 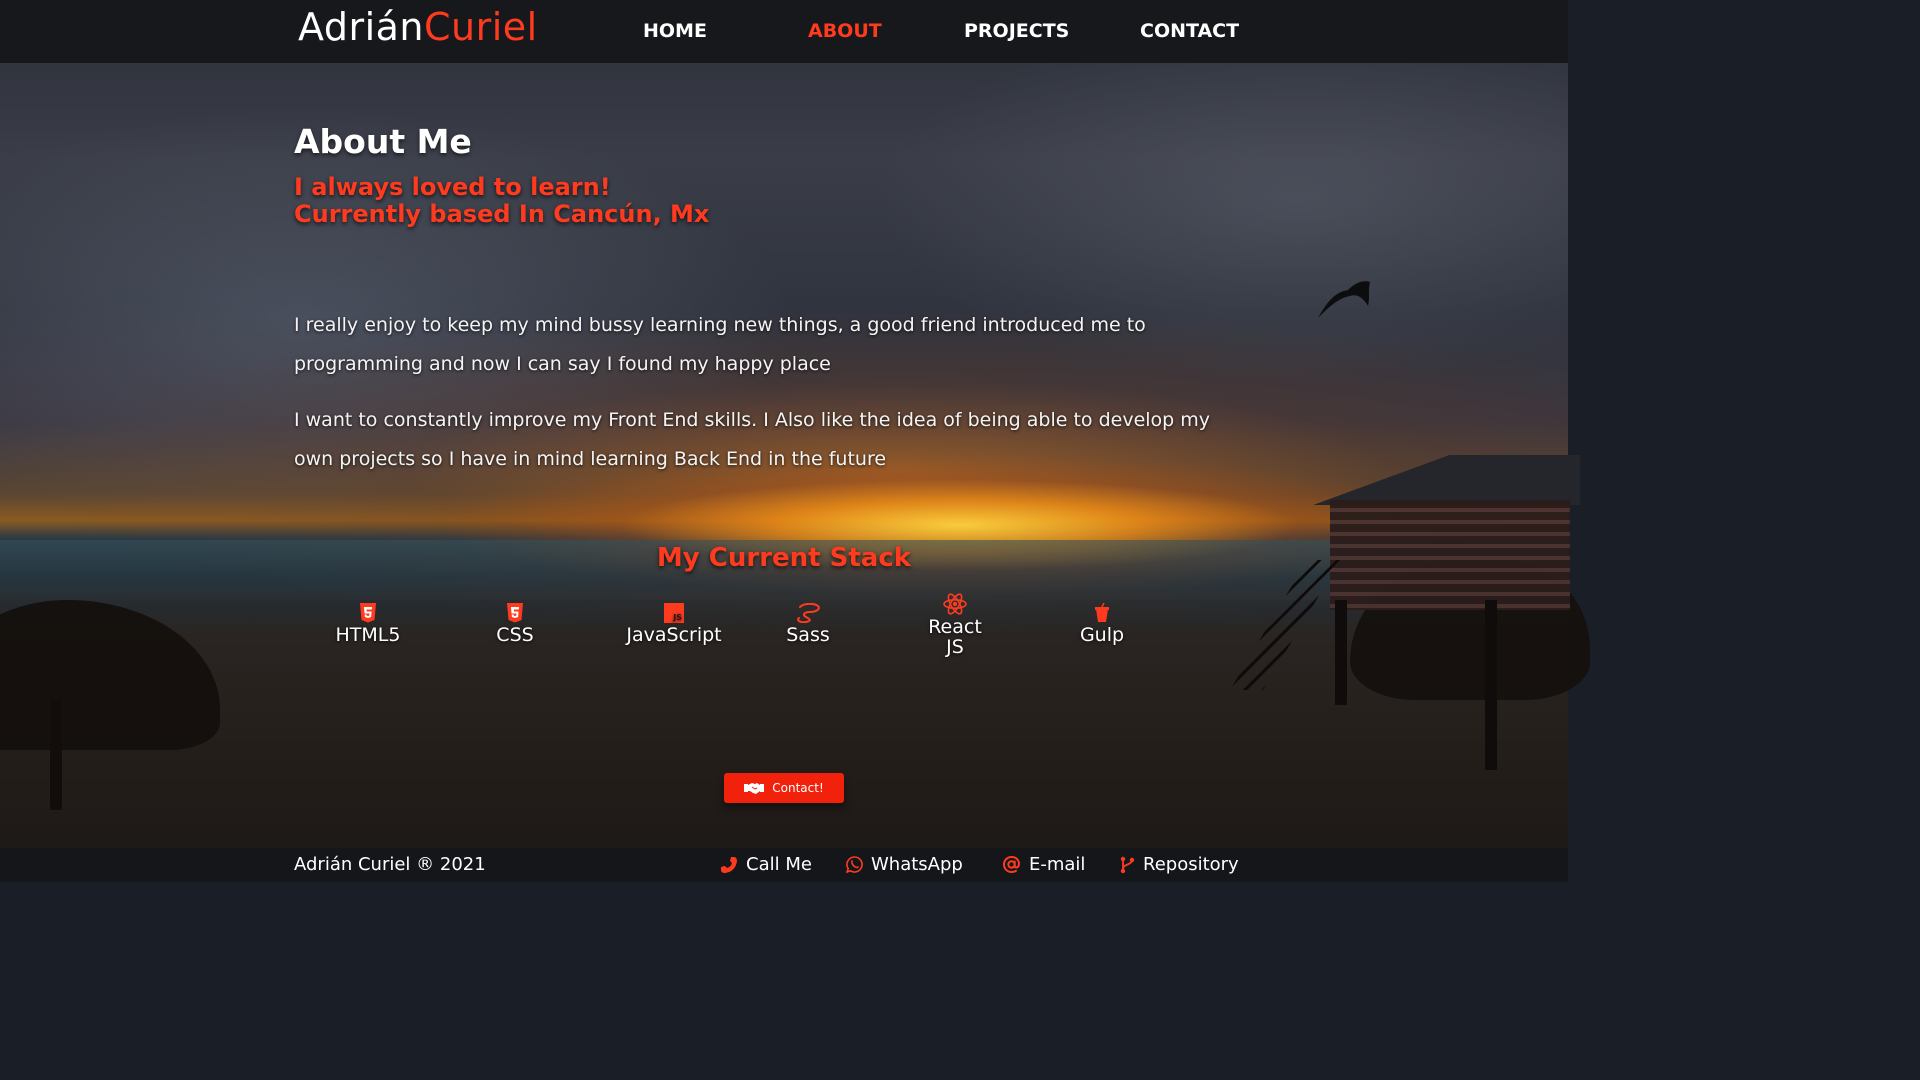 What do you see at coordinates (383, 141) in the screenshot?
I see `page-title: About Me` at bounding box center [383, 141].